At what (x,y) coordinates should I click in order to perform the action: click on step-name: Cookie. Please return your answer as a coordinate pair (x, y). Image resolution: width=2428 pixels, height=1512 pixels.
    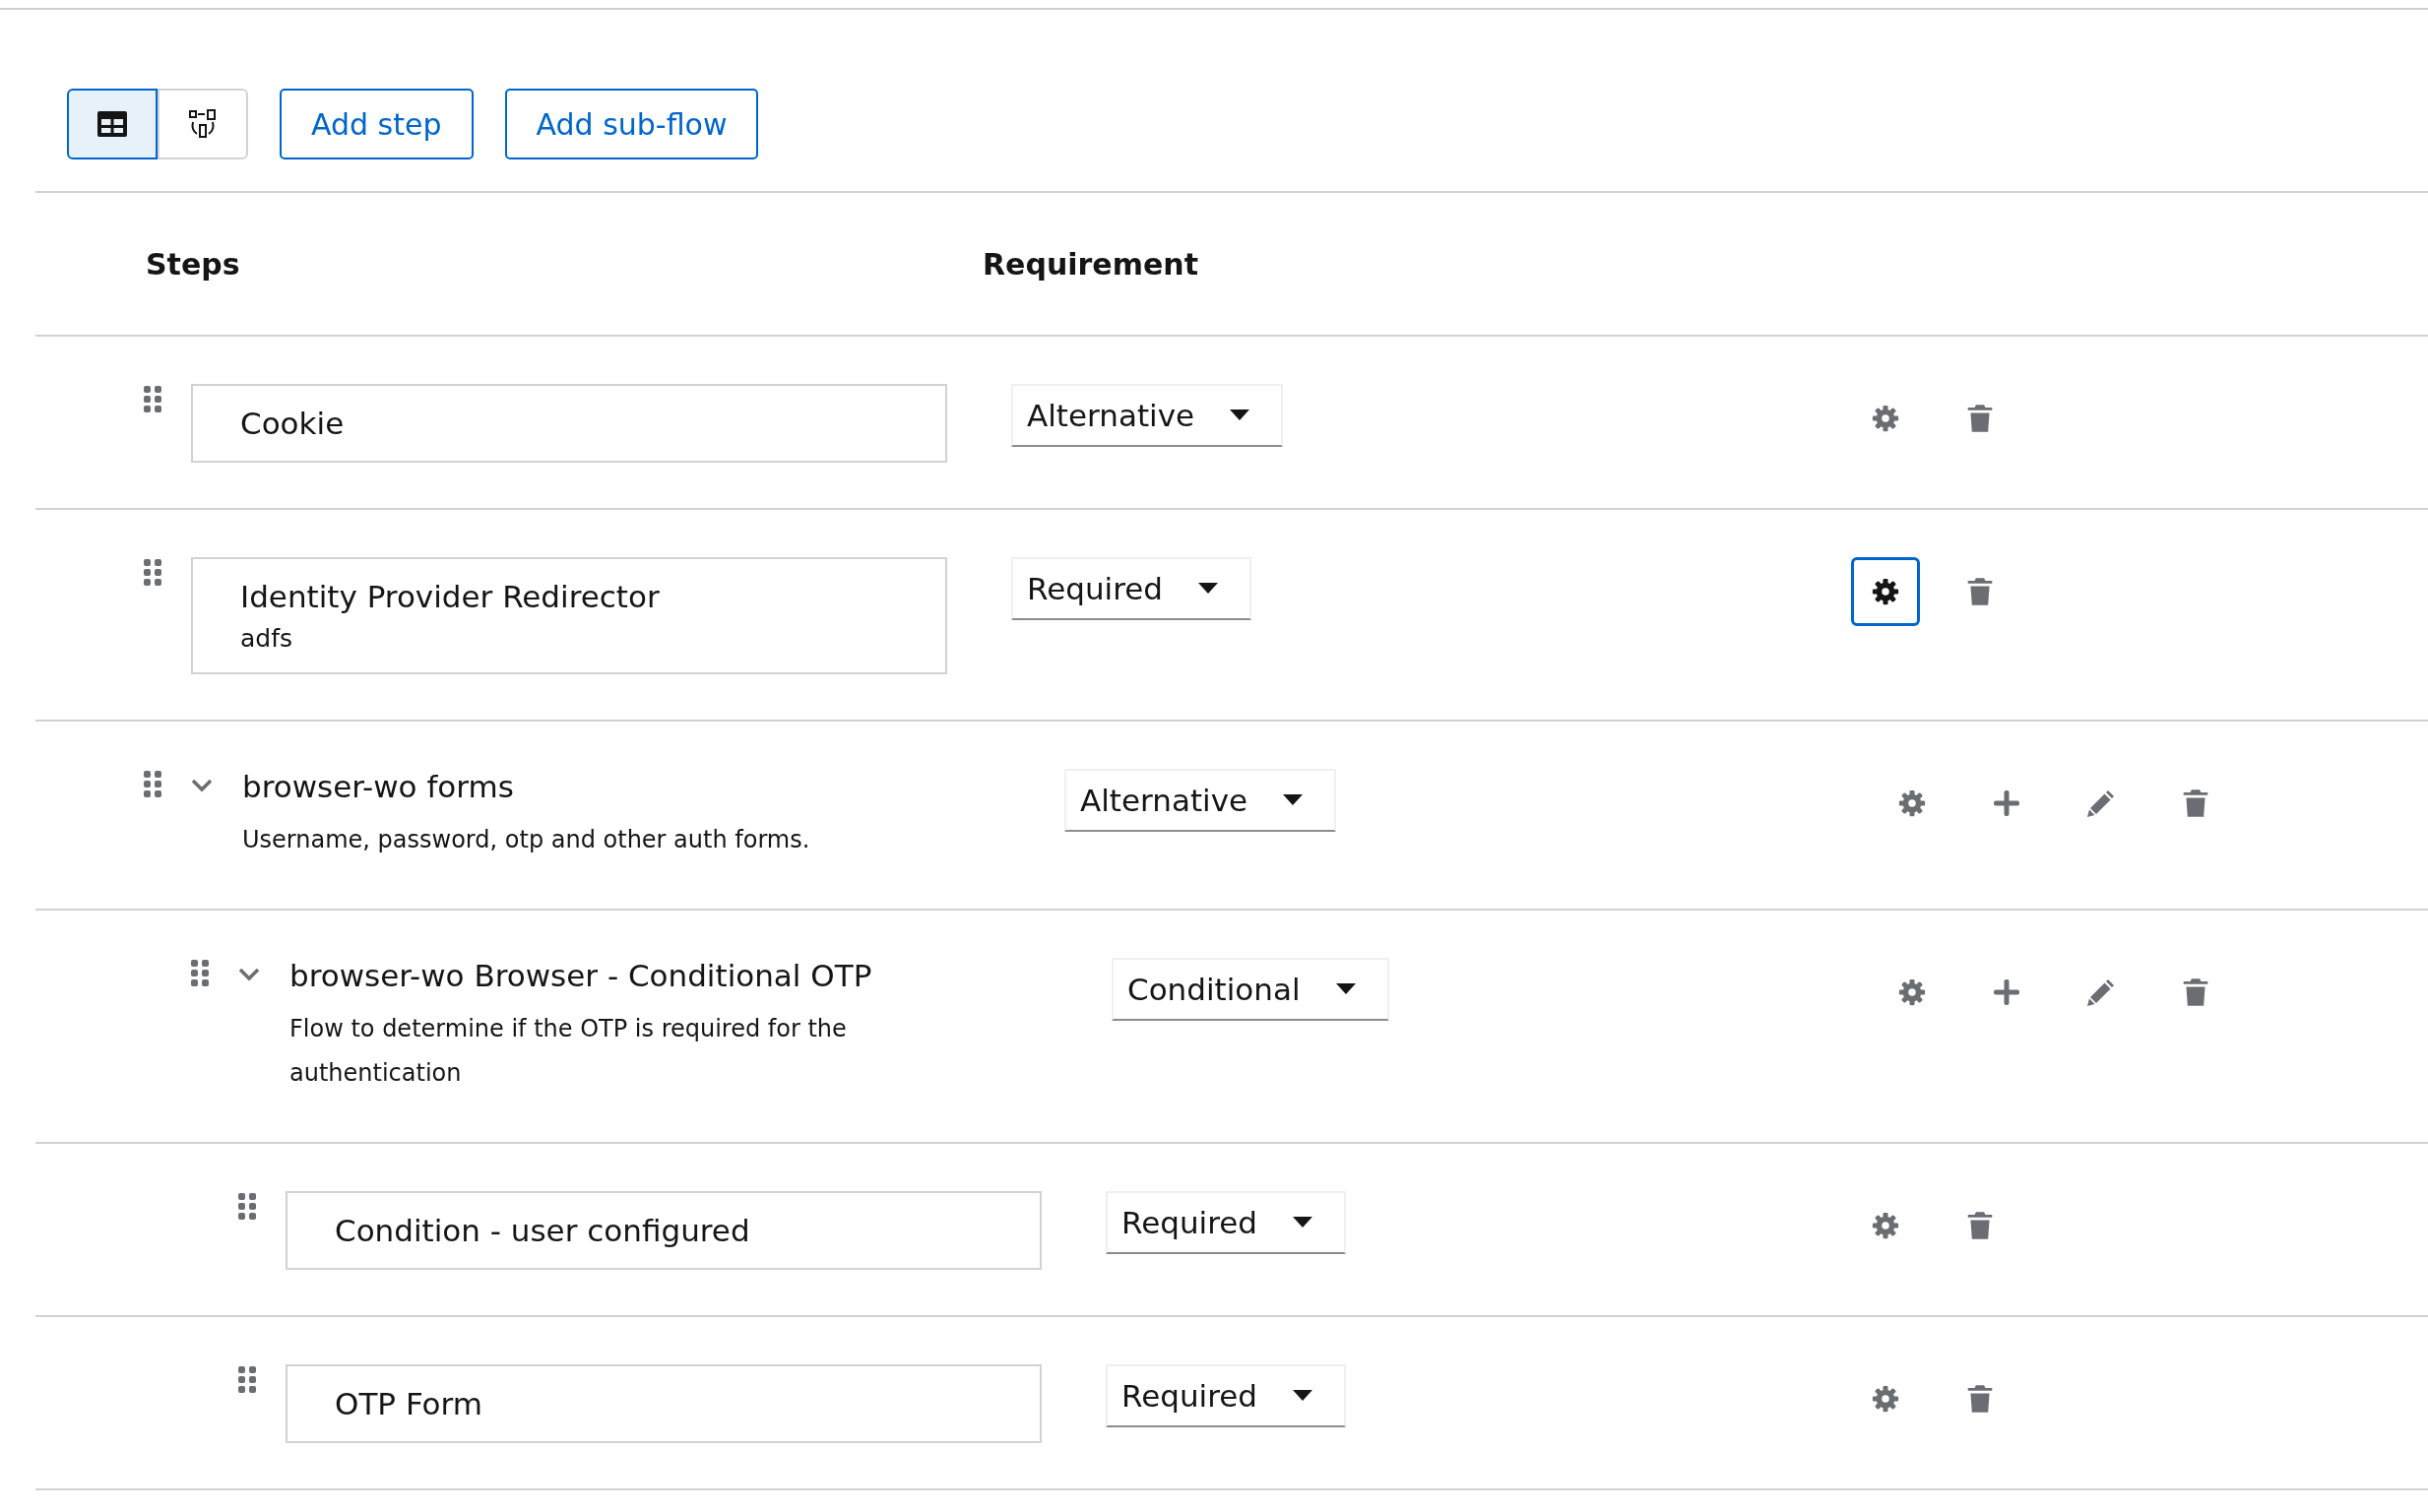
    Looking at the image, I should click on (293, 423).